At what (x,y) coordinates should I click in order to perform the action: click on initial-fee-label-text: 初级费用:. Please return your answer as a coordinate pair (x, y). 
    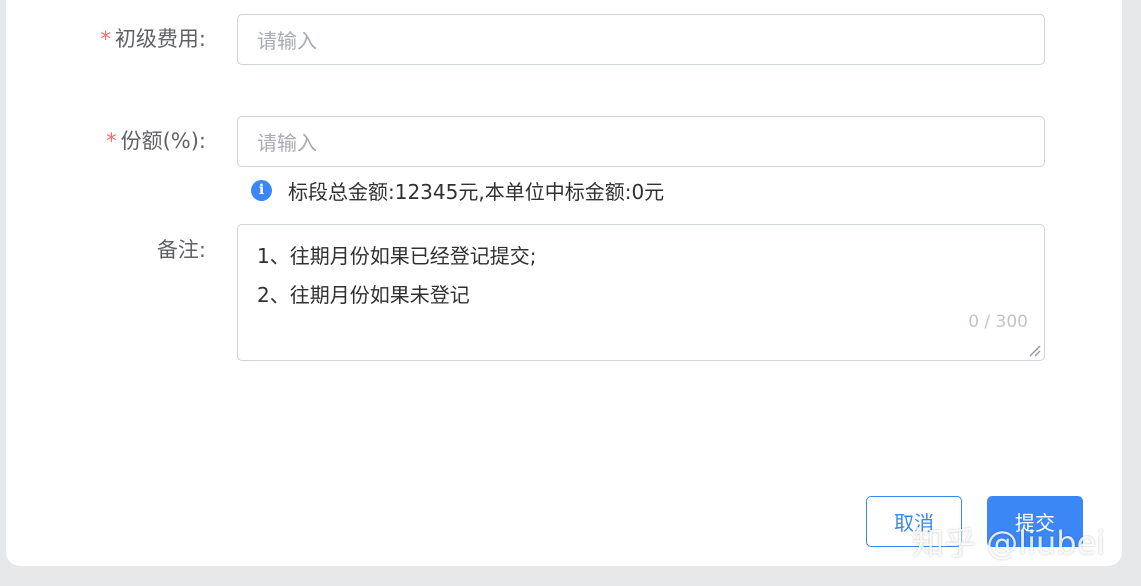
    Looking at the image, I should click on (160, 39).